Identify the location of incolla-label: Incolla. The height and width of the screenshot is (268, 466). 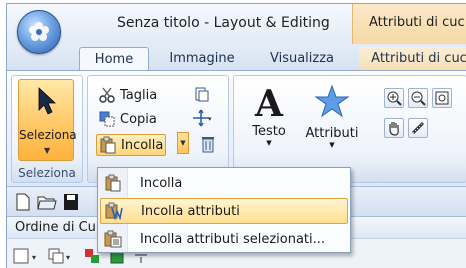
(142, 145).